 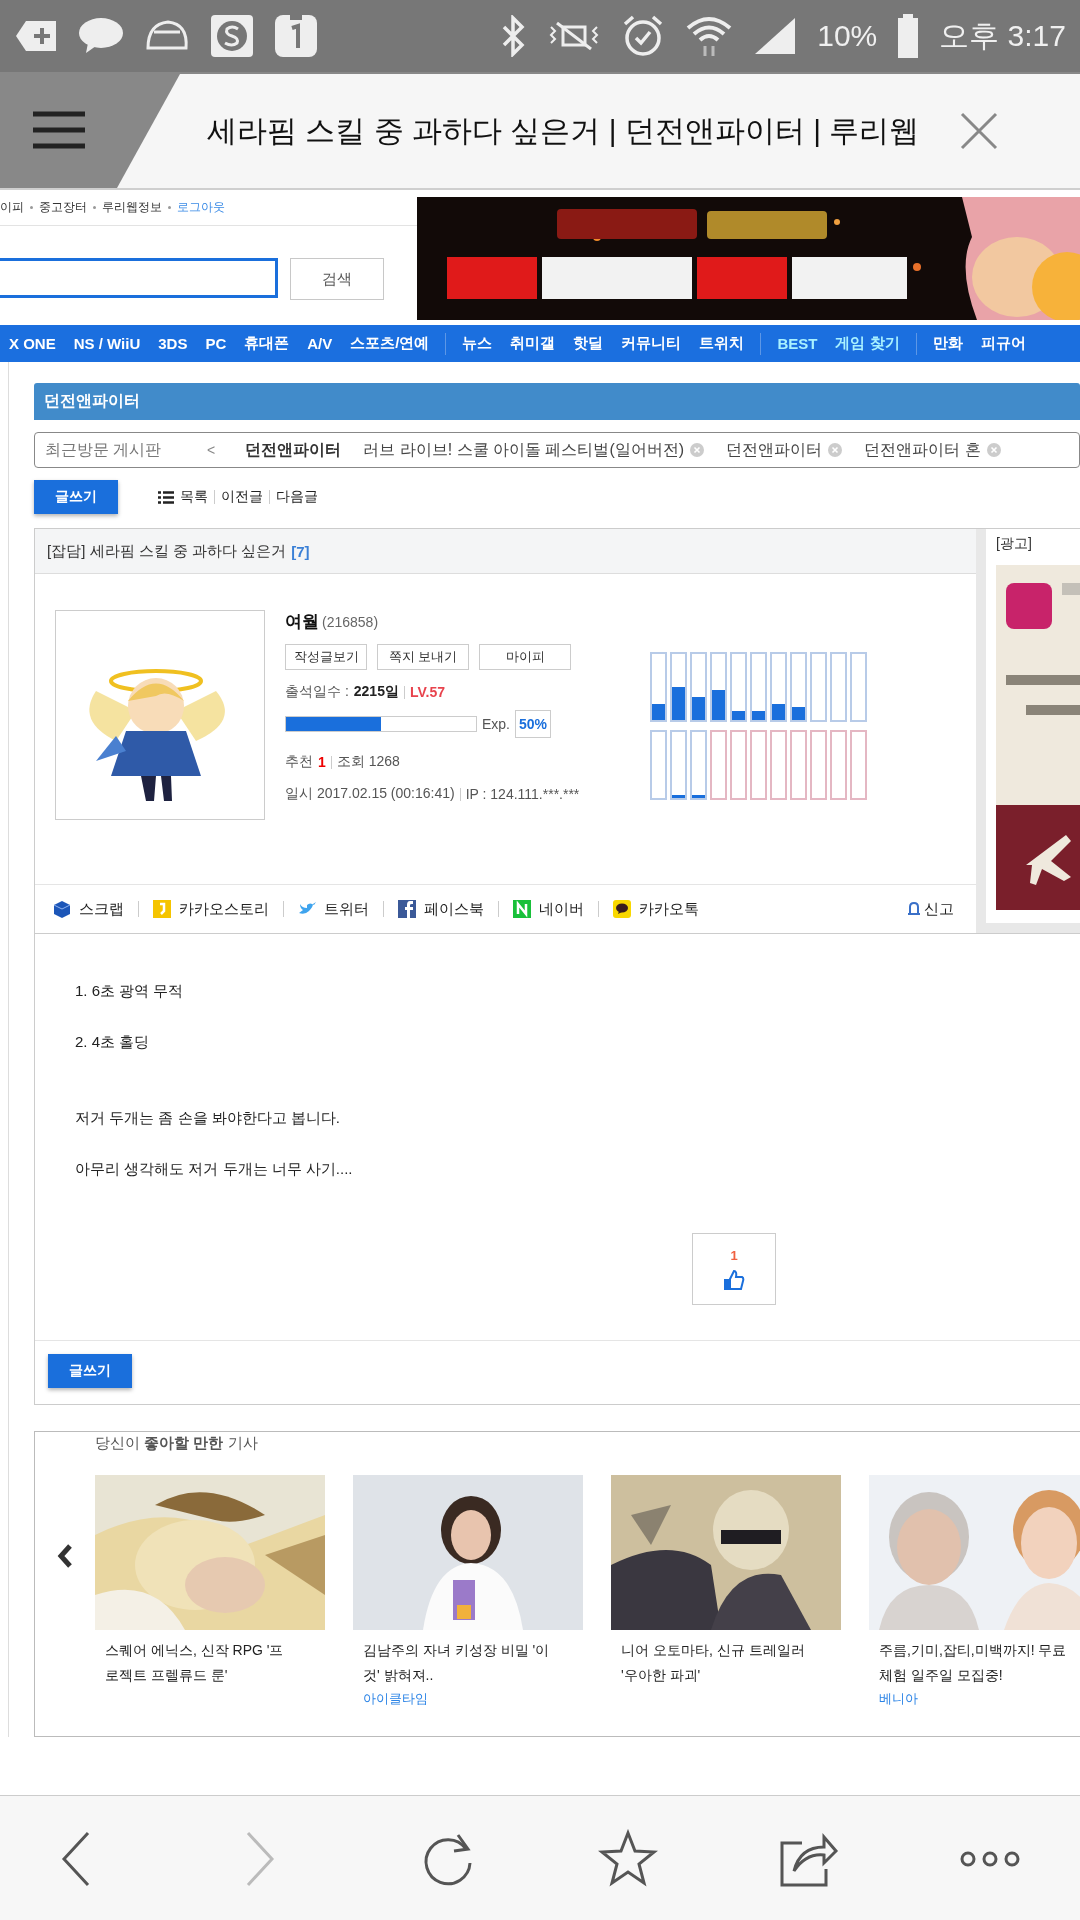 I want to click on user-level: LV.57, so click(x=427, y=692).